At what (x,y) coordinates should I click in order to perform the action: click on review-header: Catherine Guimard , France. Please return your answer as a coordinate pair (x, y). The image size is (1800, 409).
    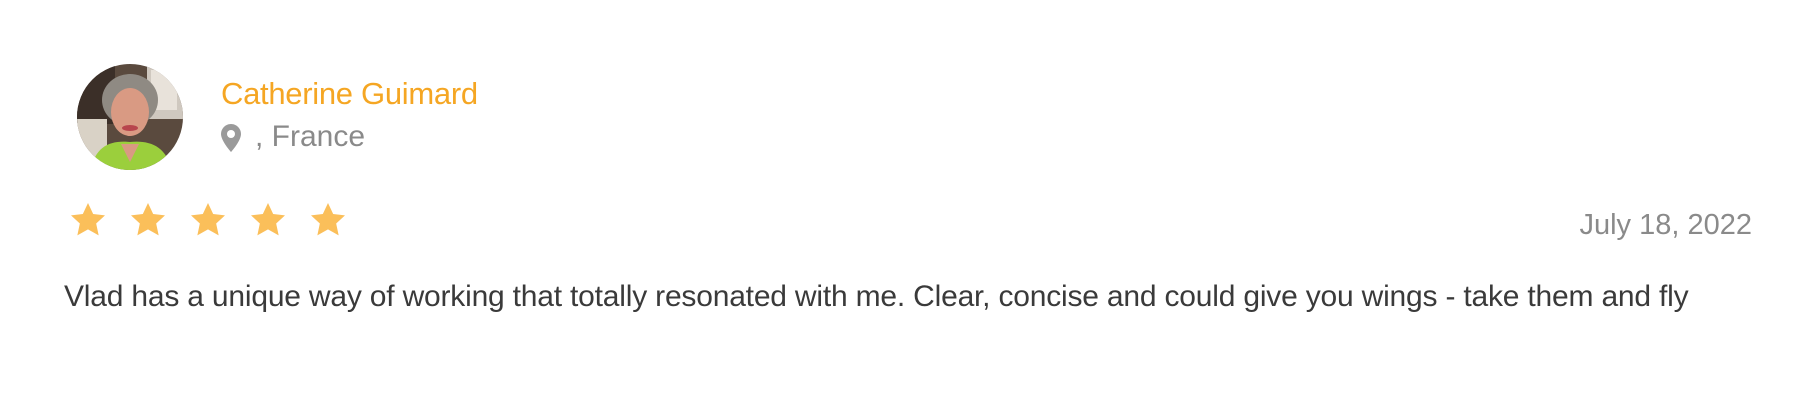
    Looking at the image, I should click on (277, 117).